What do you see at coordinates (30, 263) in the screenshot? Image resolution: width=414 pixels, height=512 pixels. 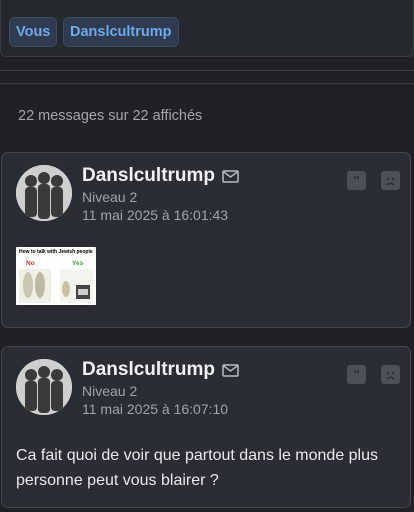 I see `attachment-label-no: No` at bounding box center [30, 263].